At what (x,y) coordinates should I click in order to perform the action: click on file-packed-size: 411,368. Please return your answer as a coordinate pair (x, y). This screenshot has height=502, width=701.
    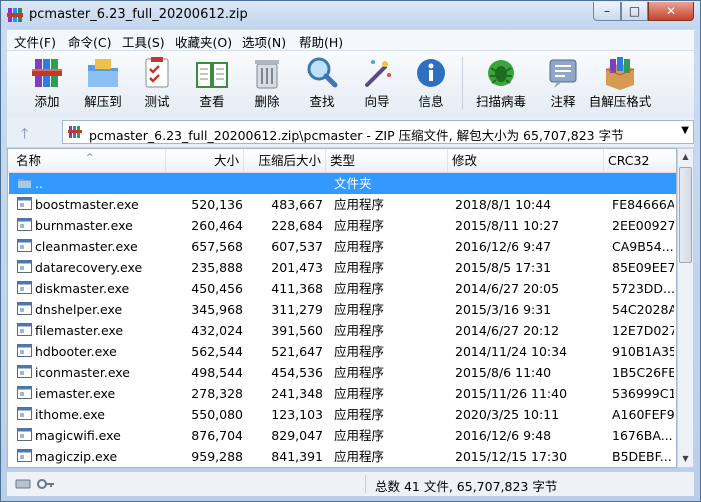
    Looking at the image, I should click on (297, 288).